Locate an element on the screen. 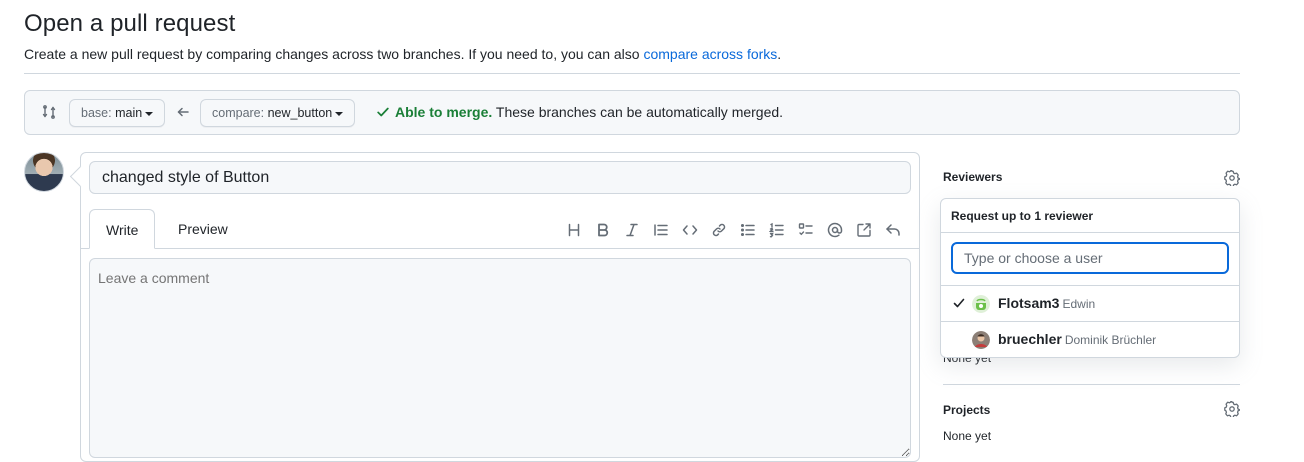 The image size is (1304, 462). base-label: base: is located at coordinates (96, 113).